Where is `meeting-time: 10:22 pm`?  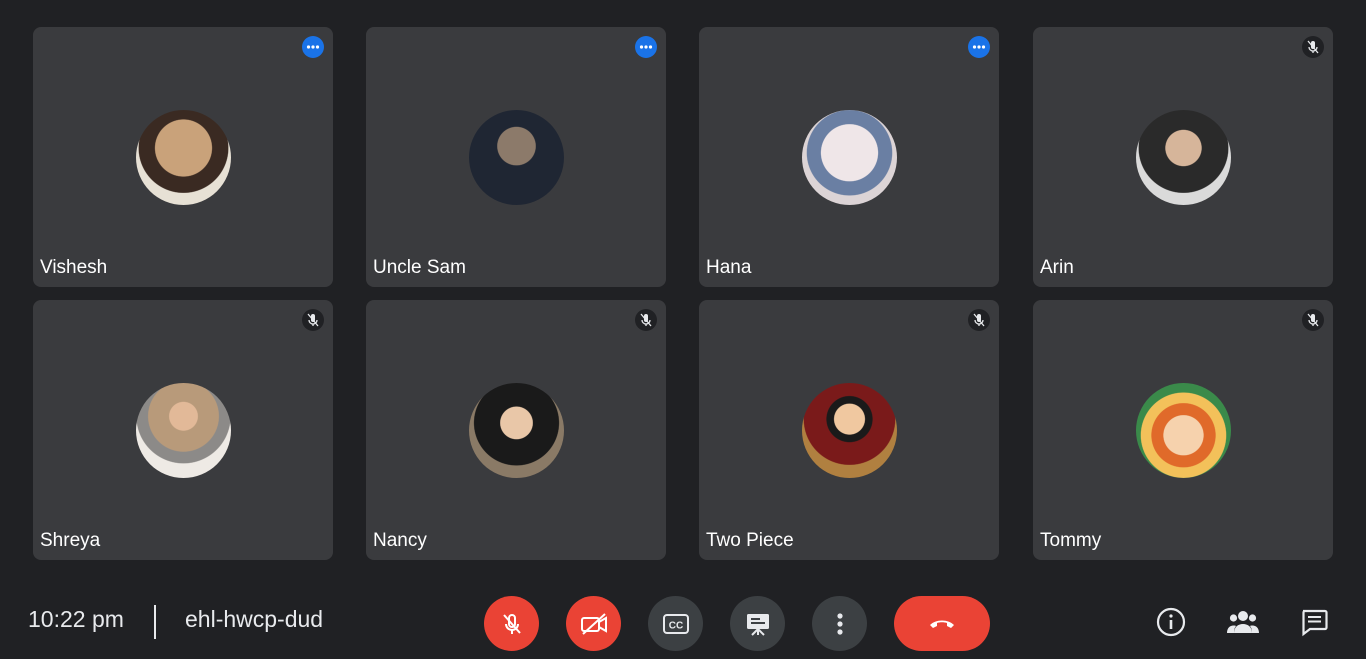
meeting-time: 10:22 pm is located at coordinates (76, 619).